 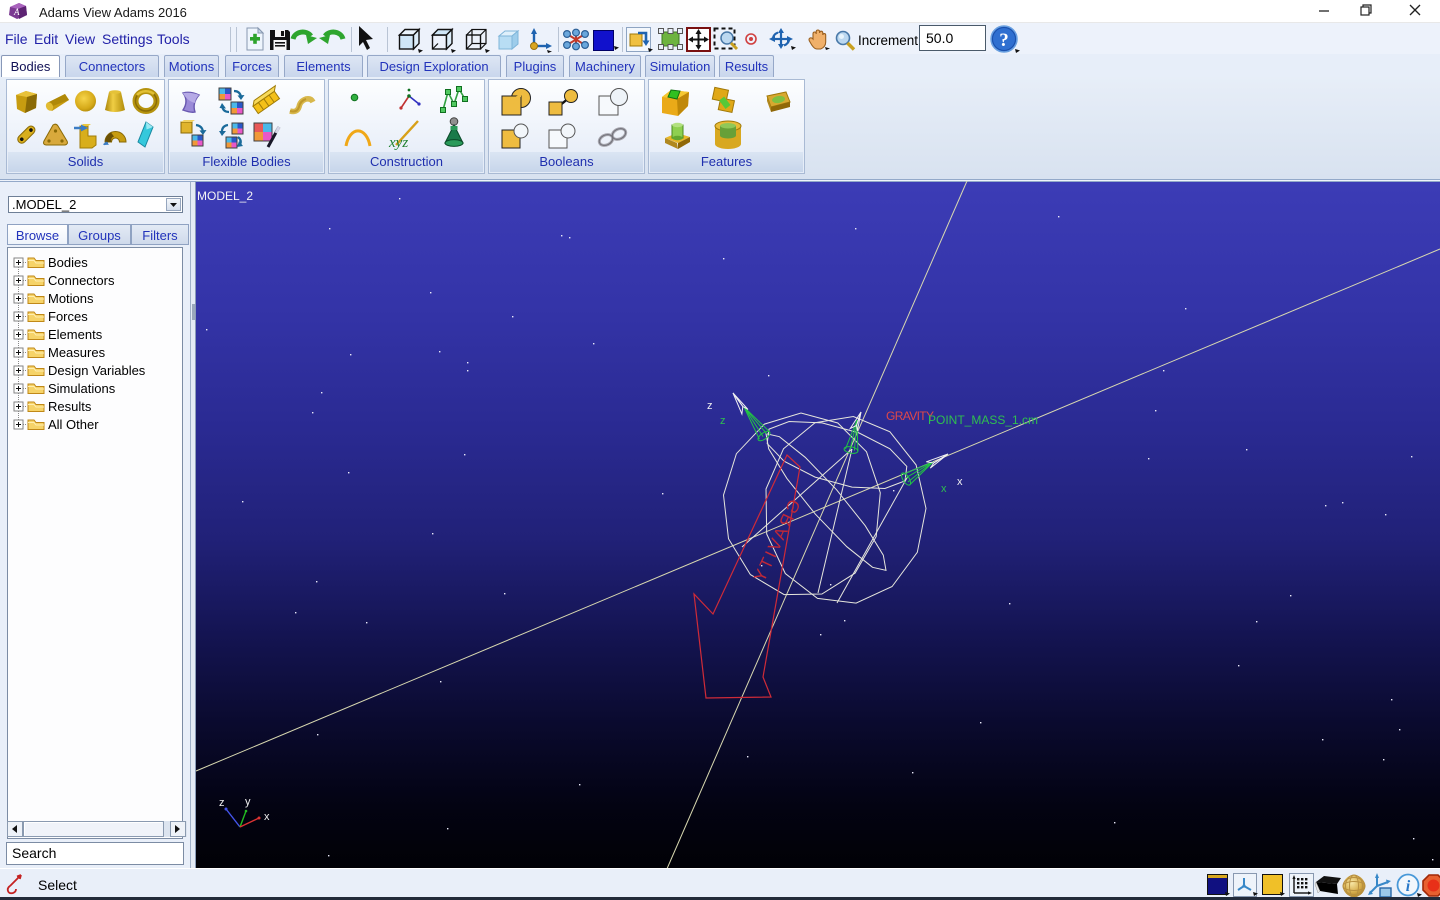 I want to click on svg-text: GRAVITY, so click(x=910, y=416).